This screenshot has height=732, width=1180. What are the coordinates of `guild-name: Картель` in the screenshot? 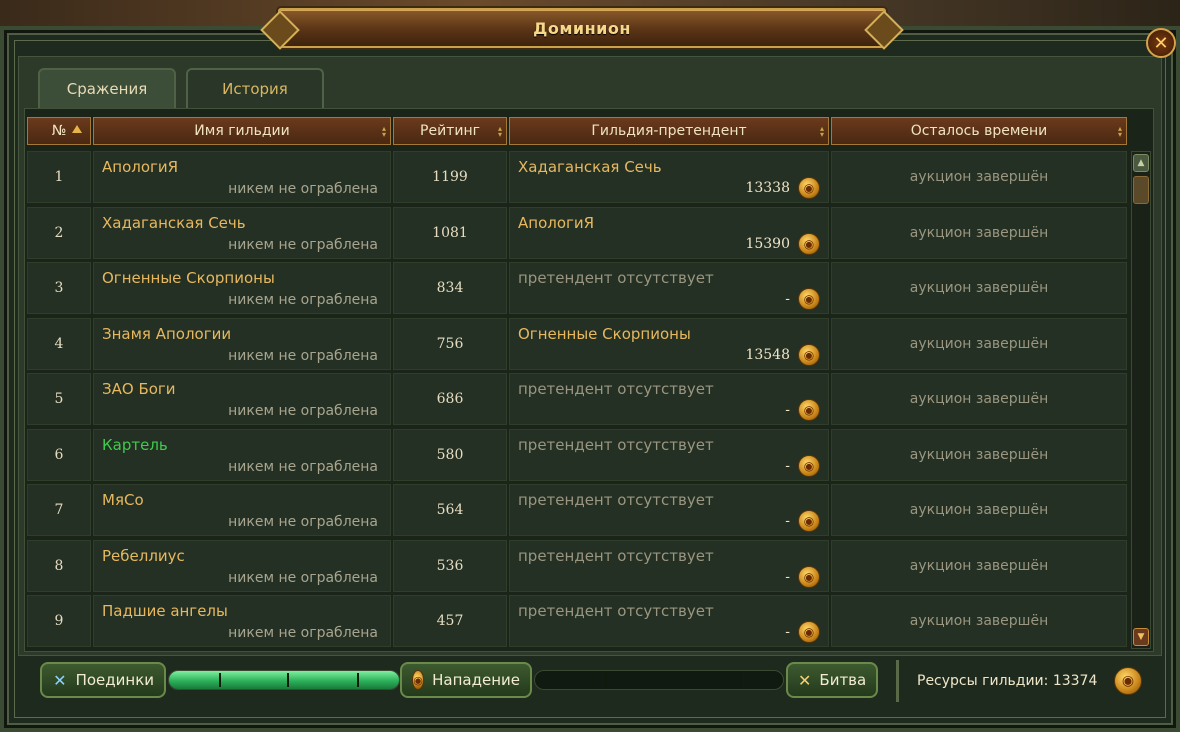 It's located at (135, 445).